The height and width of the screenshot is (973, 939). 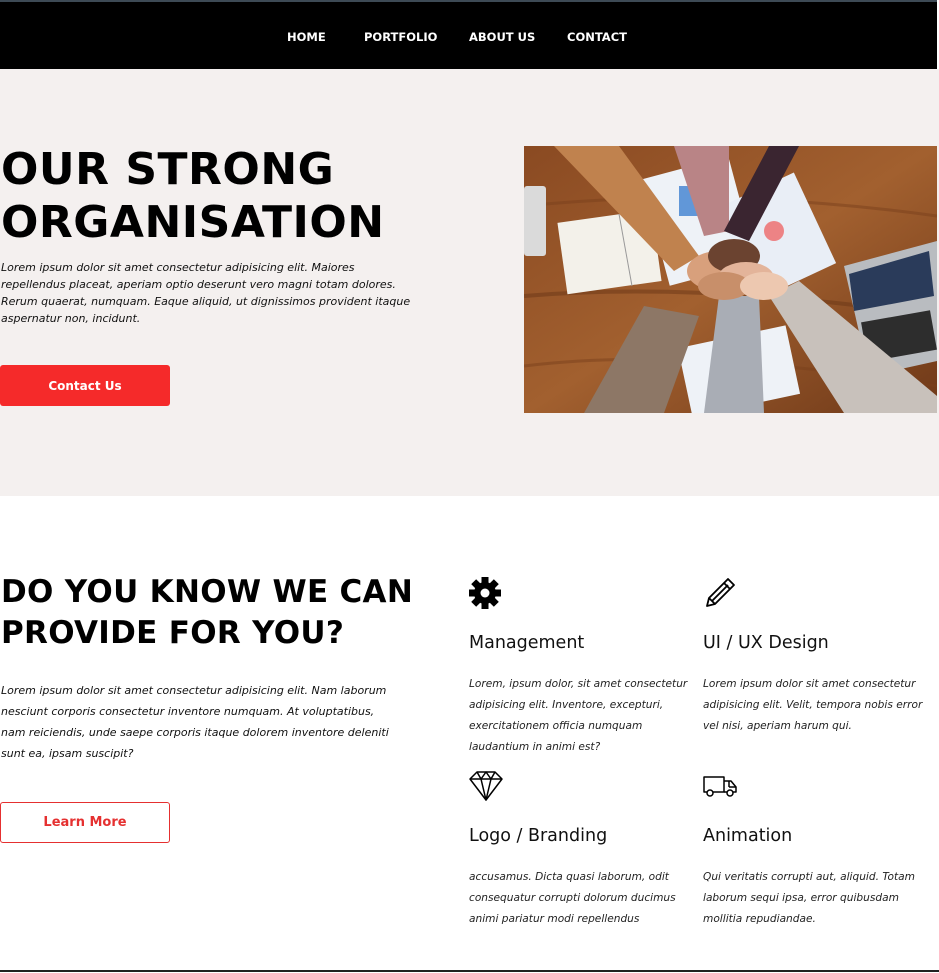 I want to click on hero-title: OUR STRONG ORGANISATION, so click(x=193, y=196).